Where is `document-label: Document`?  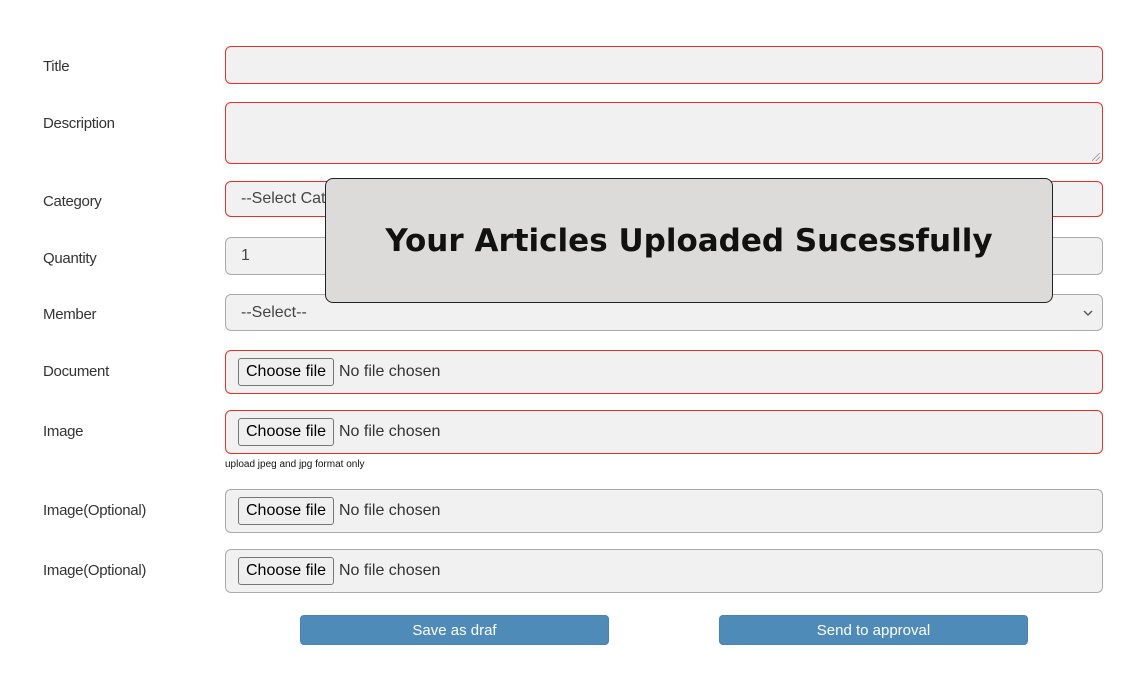 document-label: Document is located at coordinates (76, 371).